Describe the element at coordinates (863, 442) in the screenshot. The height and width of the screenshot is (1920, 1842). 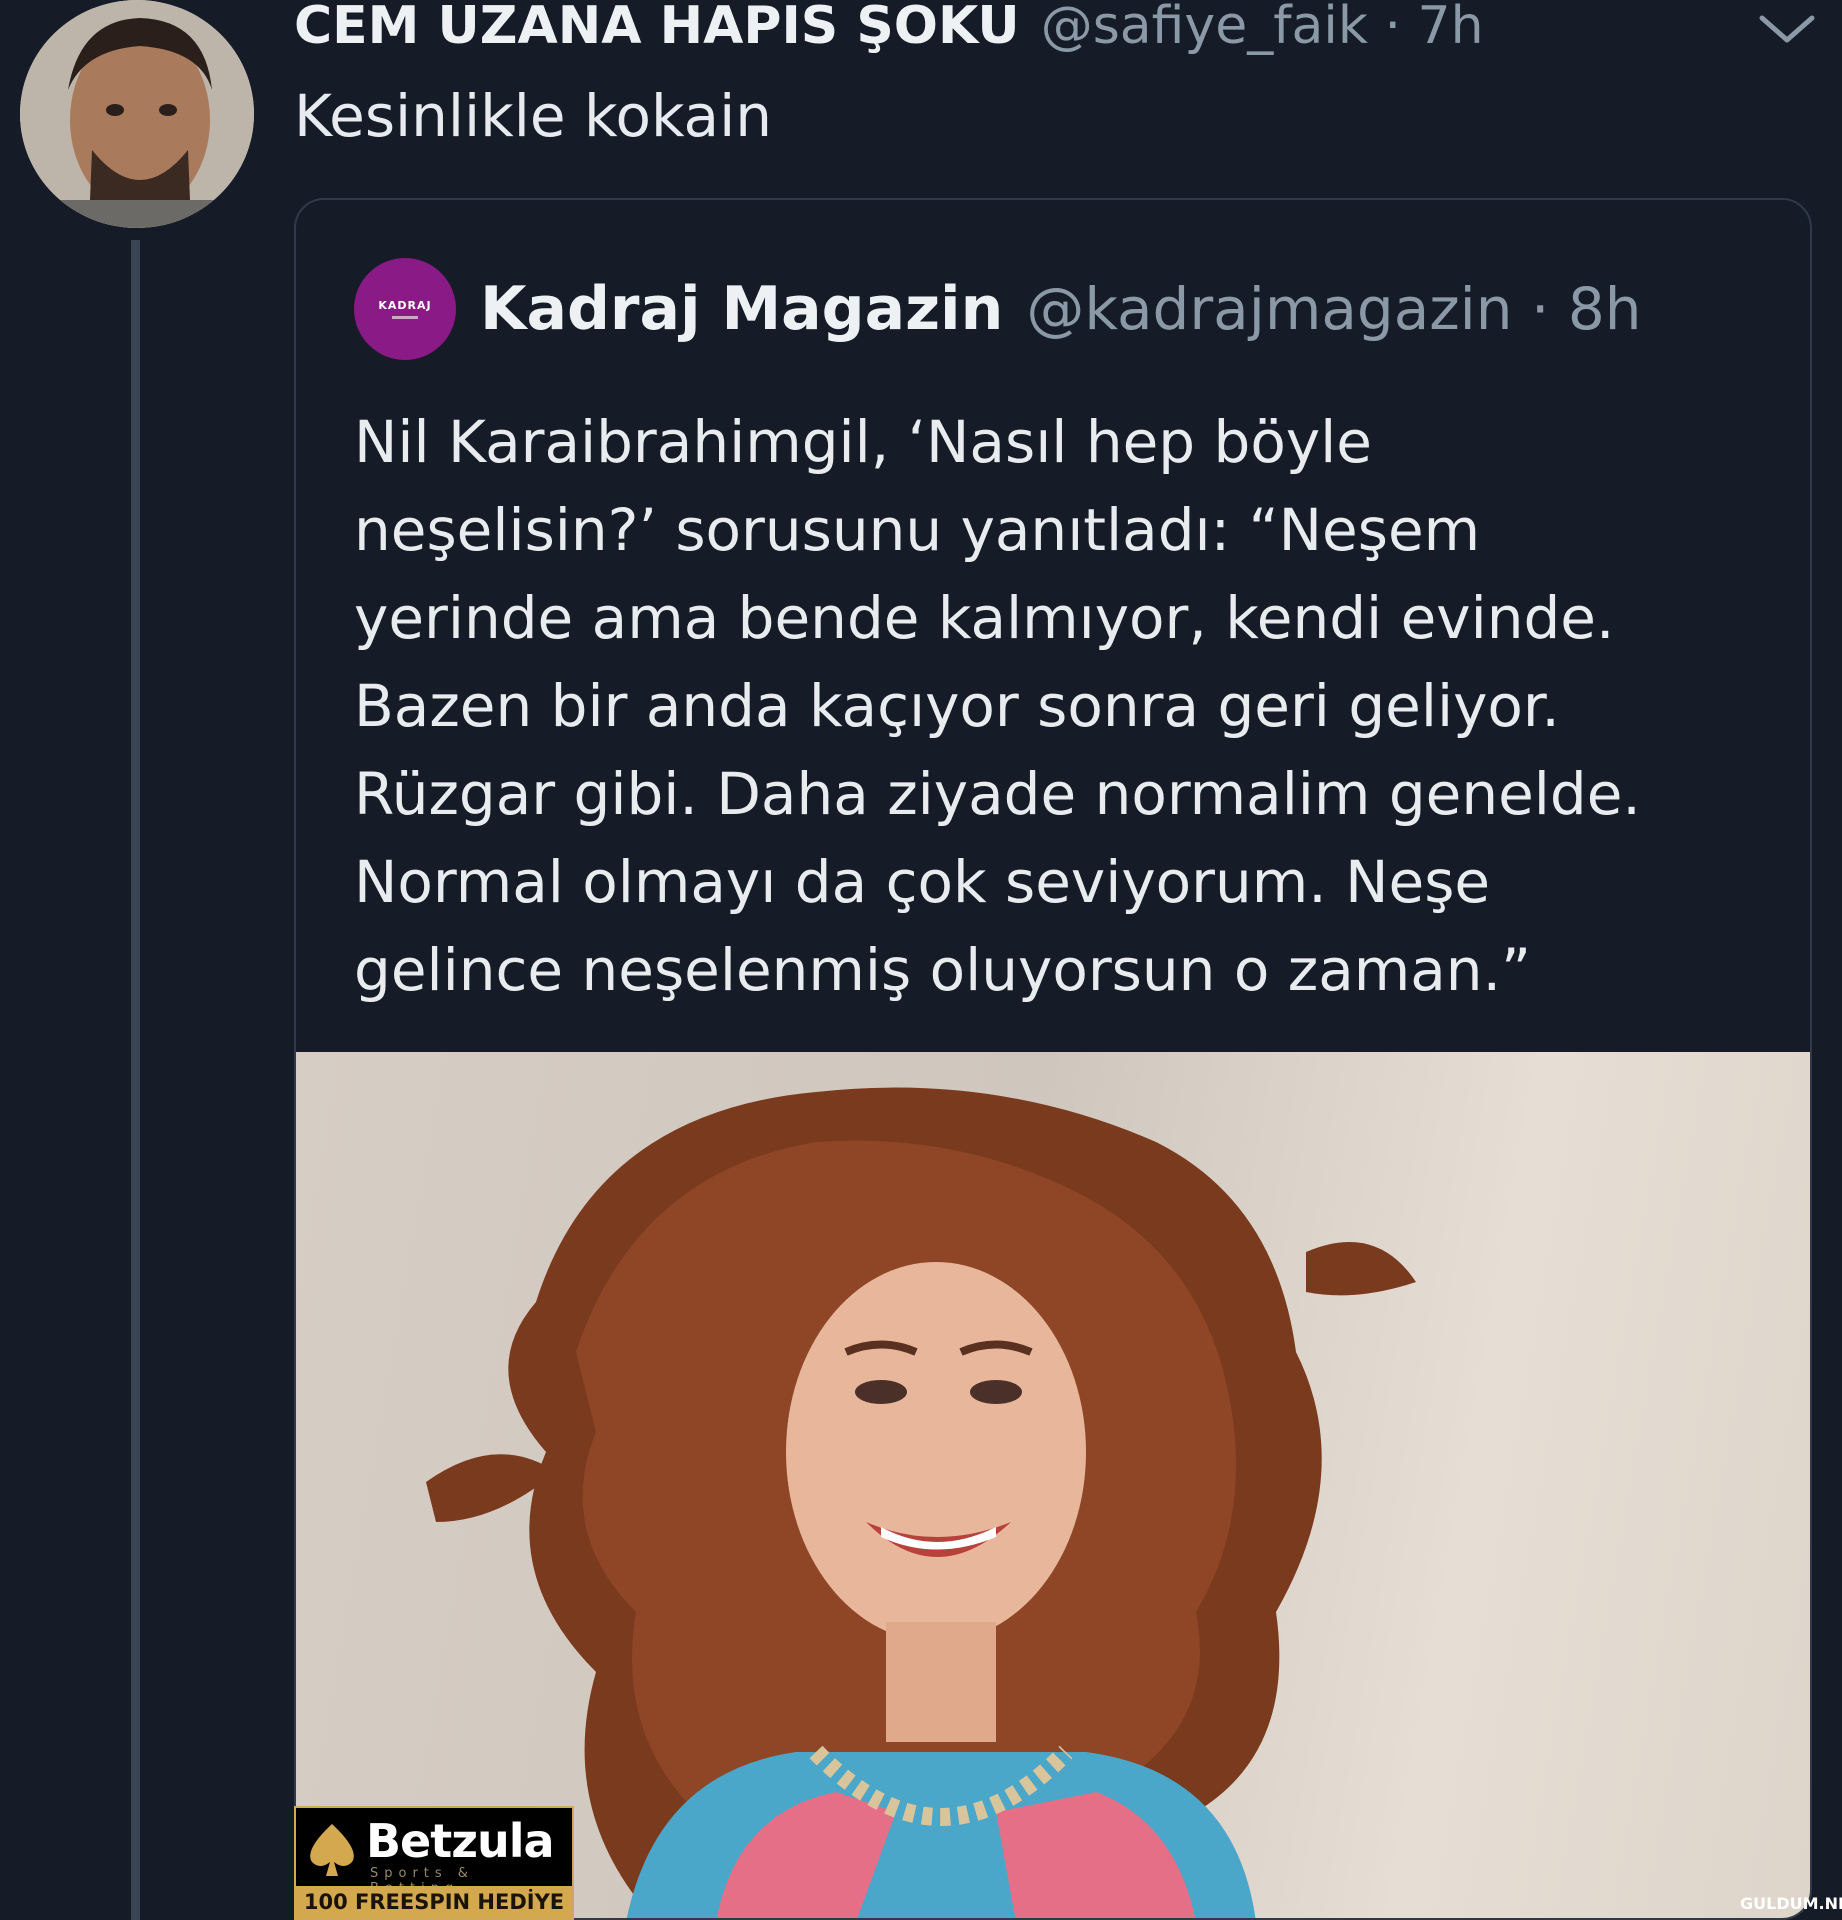
I see `quoted-text-line: Nil Karaibrahimgil, ‘Nasıl hep böyle` at that location.